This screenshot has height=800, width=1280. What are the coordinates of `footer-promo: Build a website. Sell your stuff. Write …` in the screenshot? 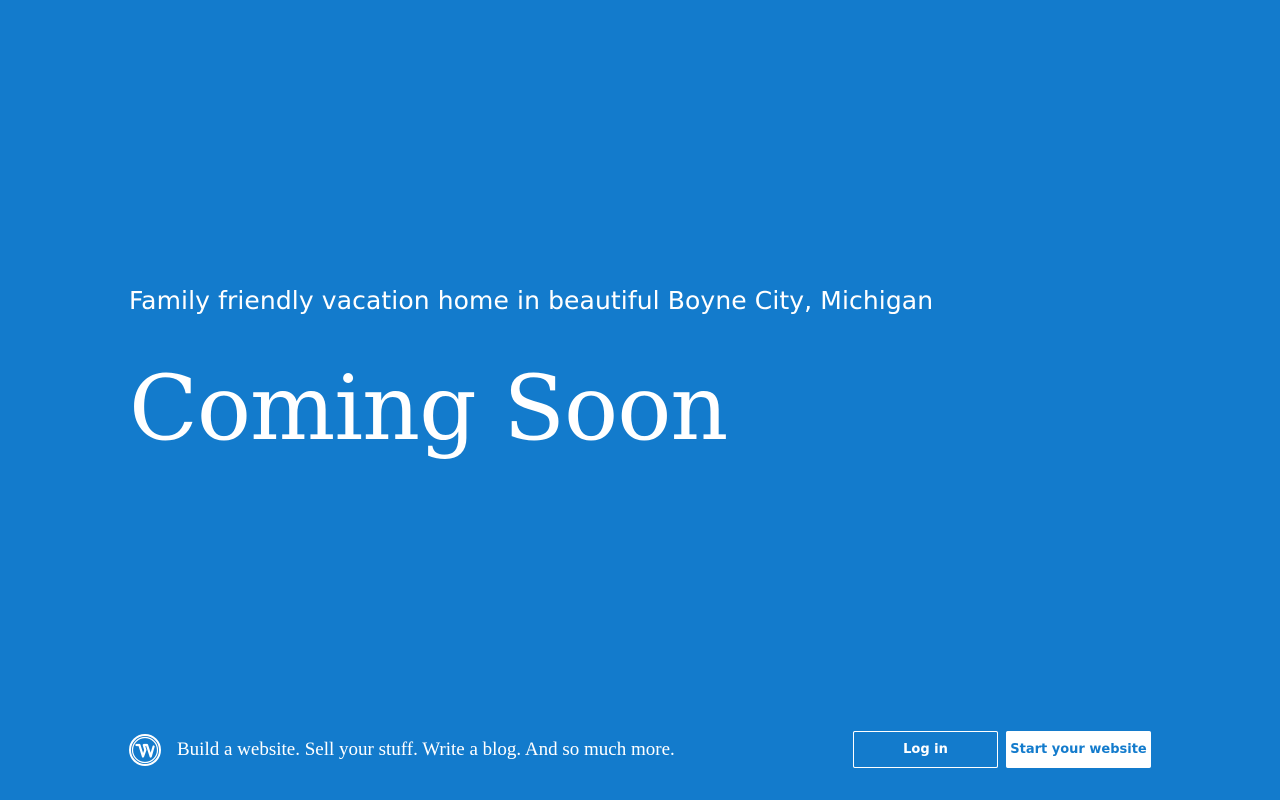 It's located at (402, 749).